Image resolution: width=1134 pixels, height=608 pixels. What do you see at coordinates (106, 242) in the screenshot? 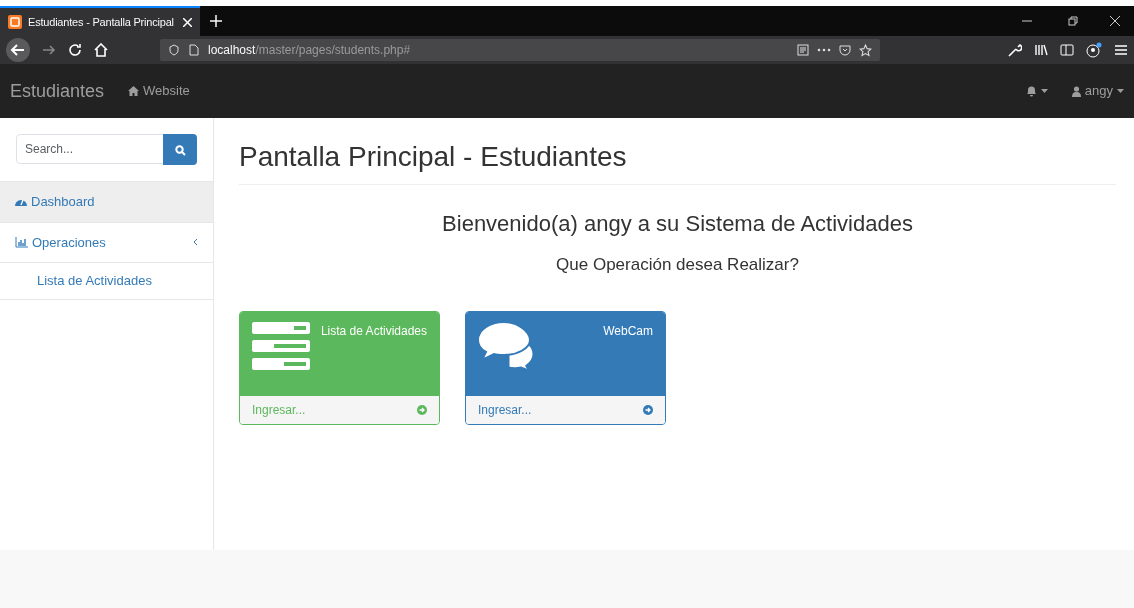
I see `sidebar-item: Operaciones` at bounding box center [106, 242].